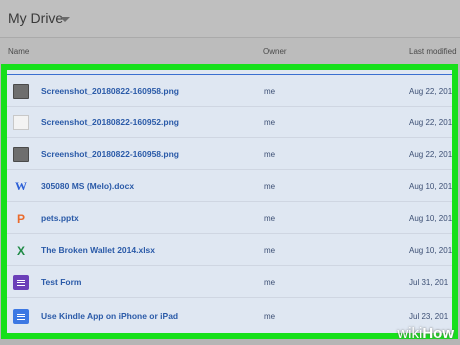 This screenshot has width=460, height=345. Describe the element at coordinates (61, 282) in the screenshot. I see `file-name: Test Form` at that location.